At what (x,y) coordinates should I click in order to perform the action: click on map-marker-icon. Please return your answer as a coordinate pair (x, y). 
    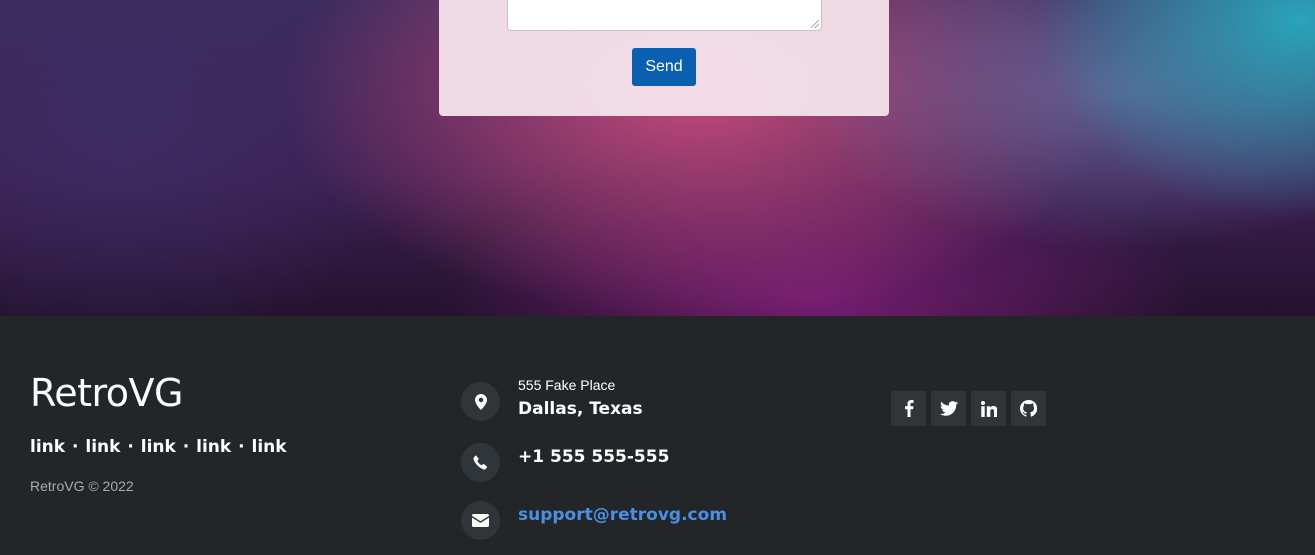
    Looking at the image, I should click on (480, 401).